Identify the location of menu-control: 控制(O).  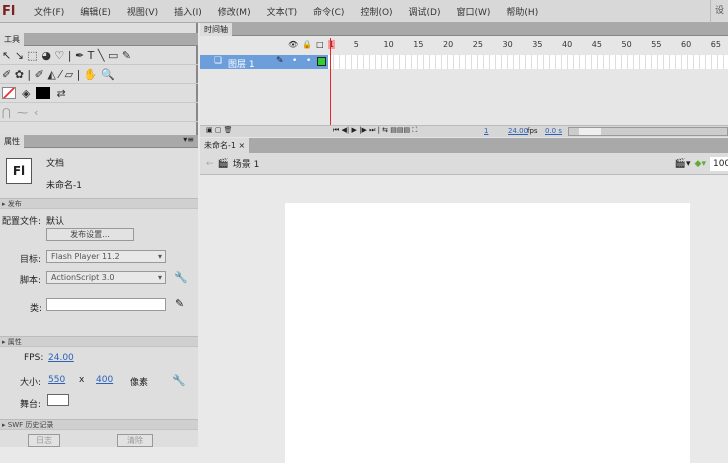
(376, 11).